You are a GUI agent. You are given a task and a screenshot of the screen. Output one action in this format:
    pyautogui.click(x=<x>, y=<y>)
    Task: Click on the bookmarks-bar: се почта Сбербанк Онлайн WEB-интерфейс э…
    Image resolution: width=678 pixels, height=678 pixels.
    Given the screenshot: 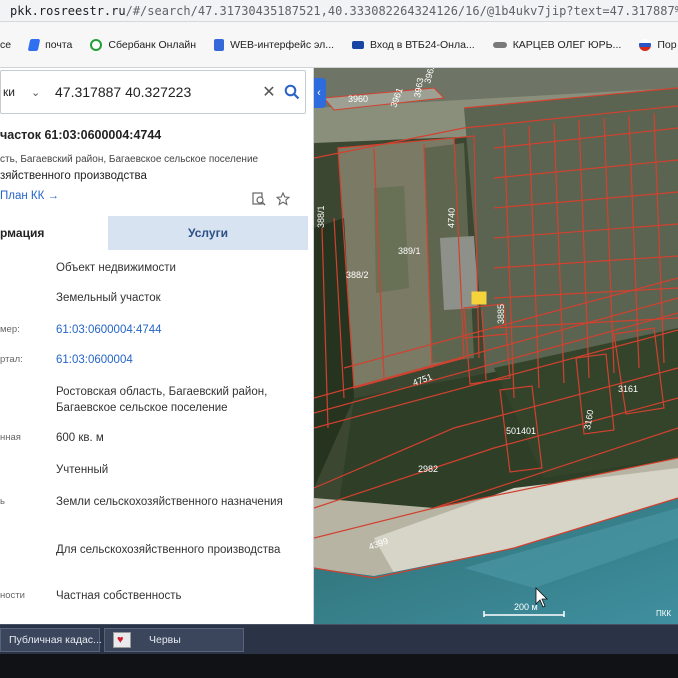 What is the action you would take?
    pyautogui.click(x=339, y=45)
    